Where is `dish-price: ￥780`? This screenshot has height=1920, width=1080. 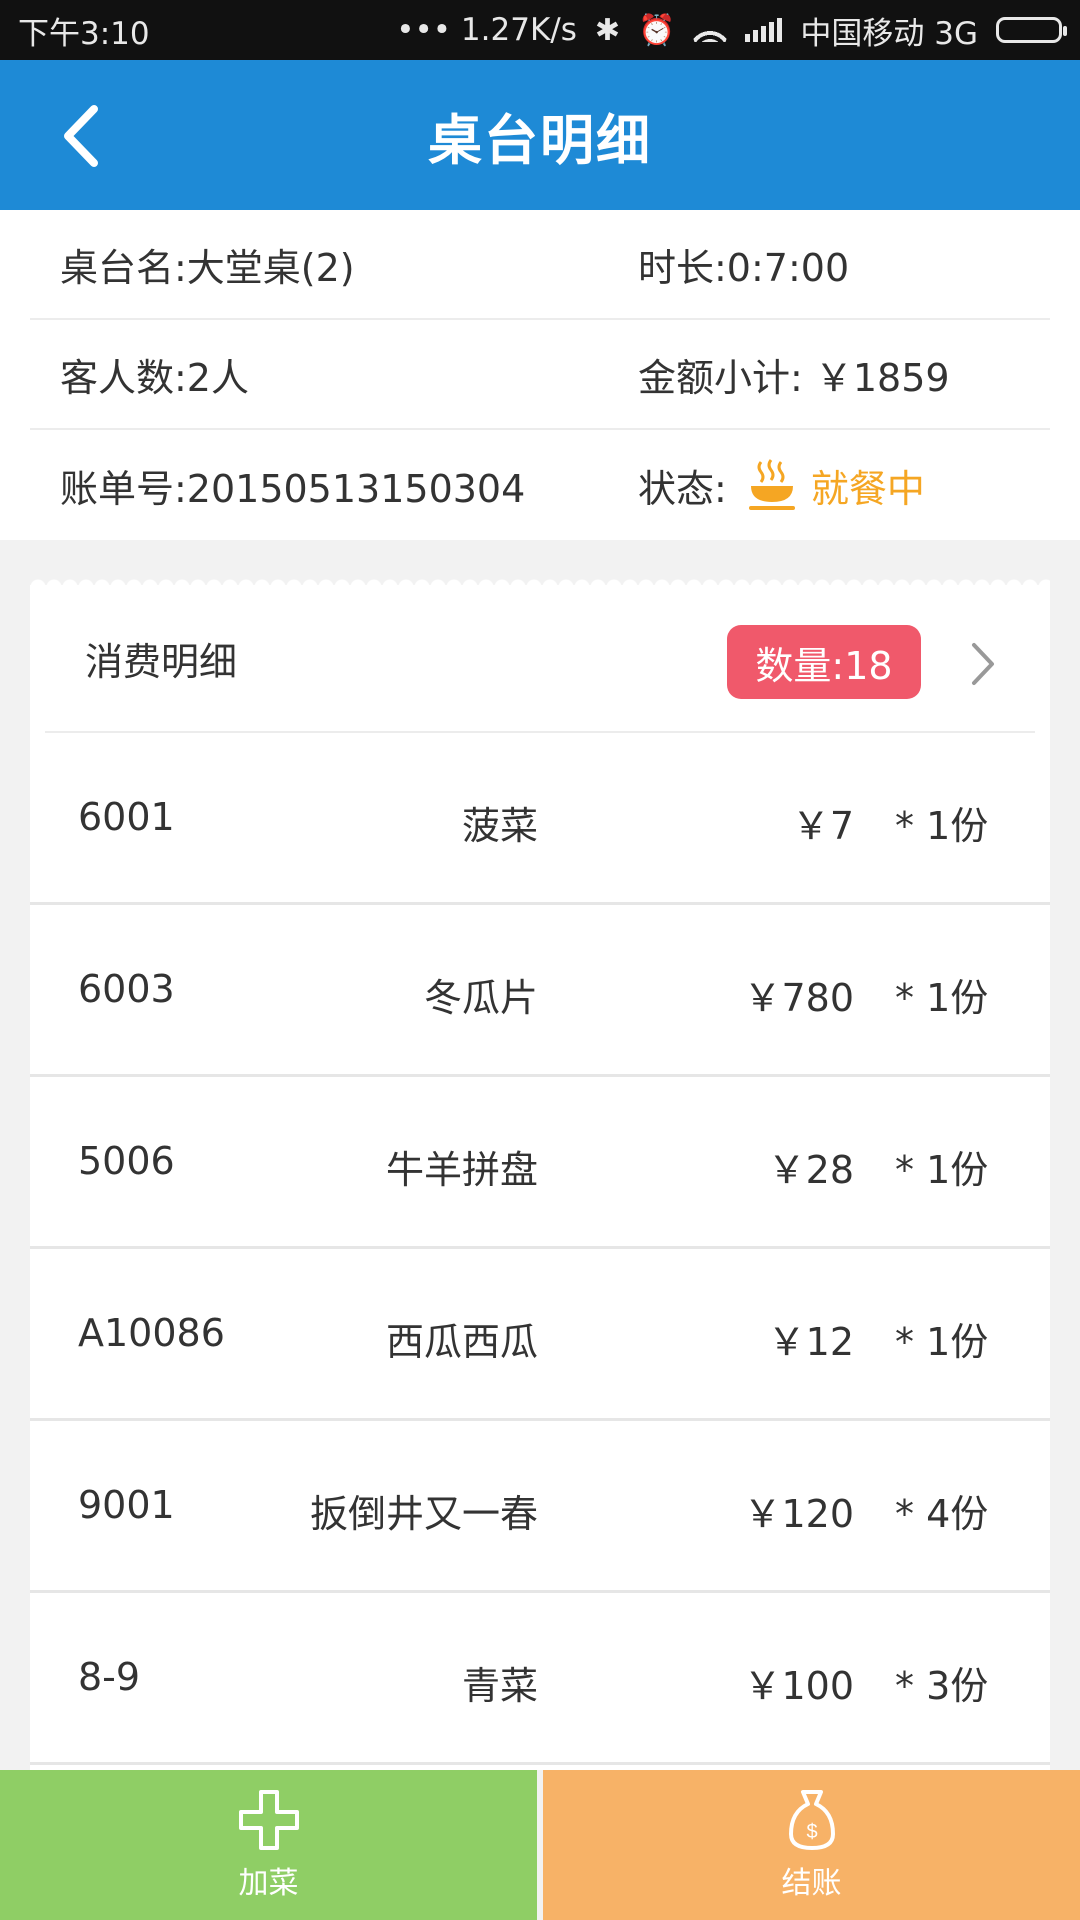 dish-price: ￥780 is located at coordinates (798, 998).